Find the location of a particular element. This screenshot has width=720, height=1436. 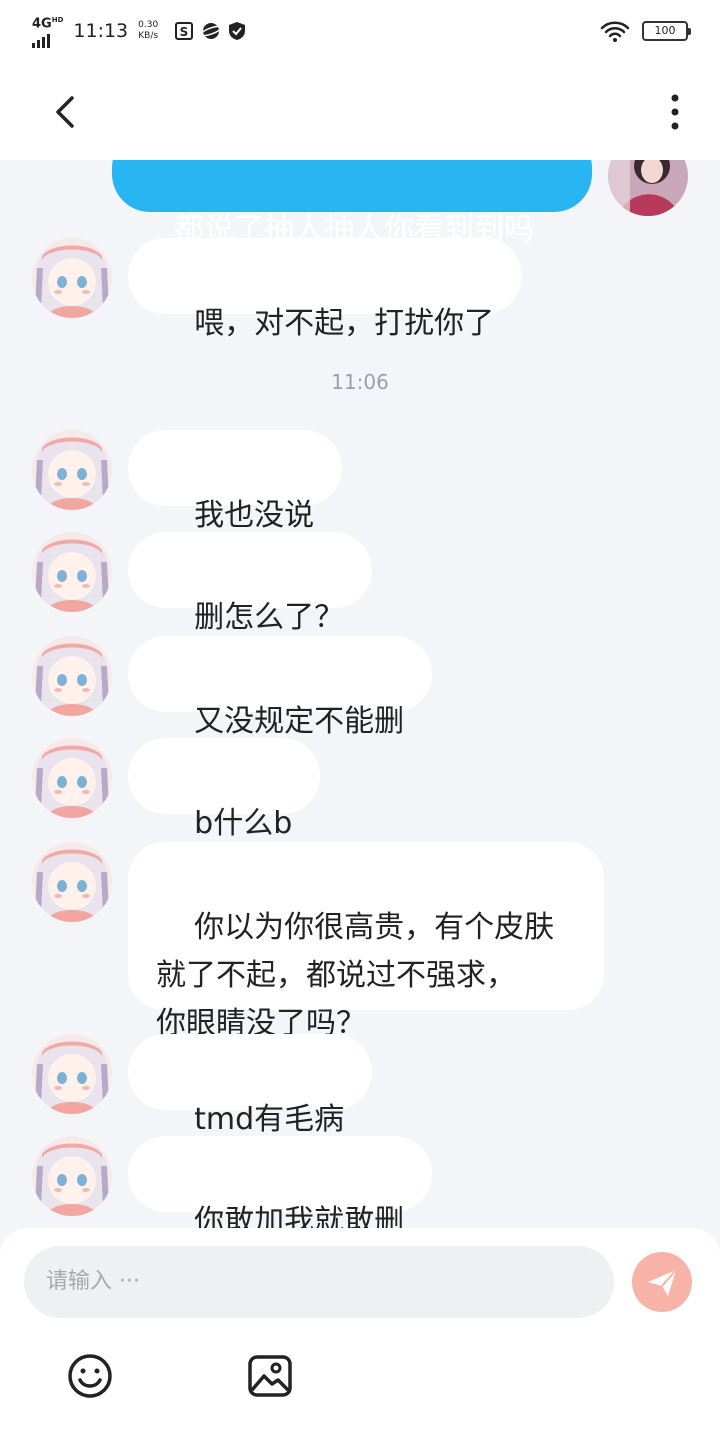

network-hd: HD is located at coordinates (57, 20).